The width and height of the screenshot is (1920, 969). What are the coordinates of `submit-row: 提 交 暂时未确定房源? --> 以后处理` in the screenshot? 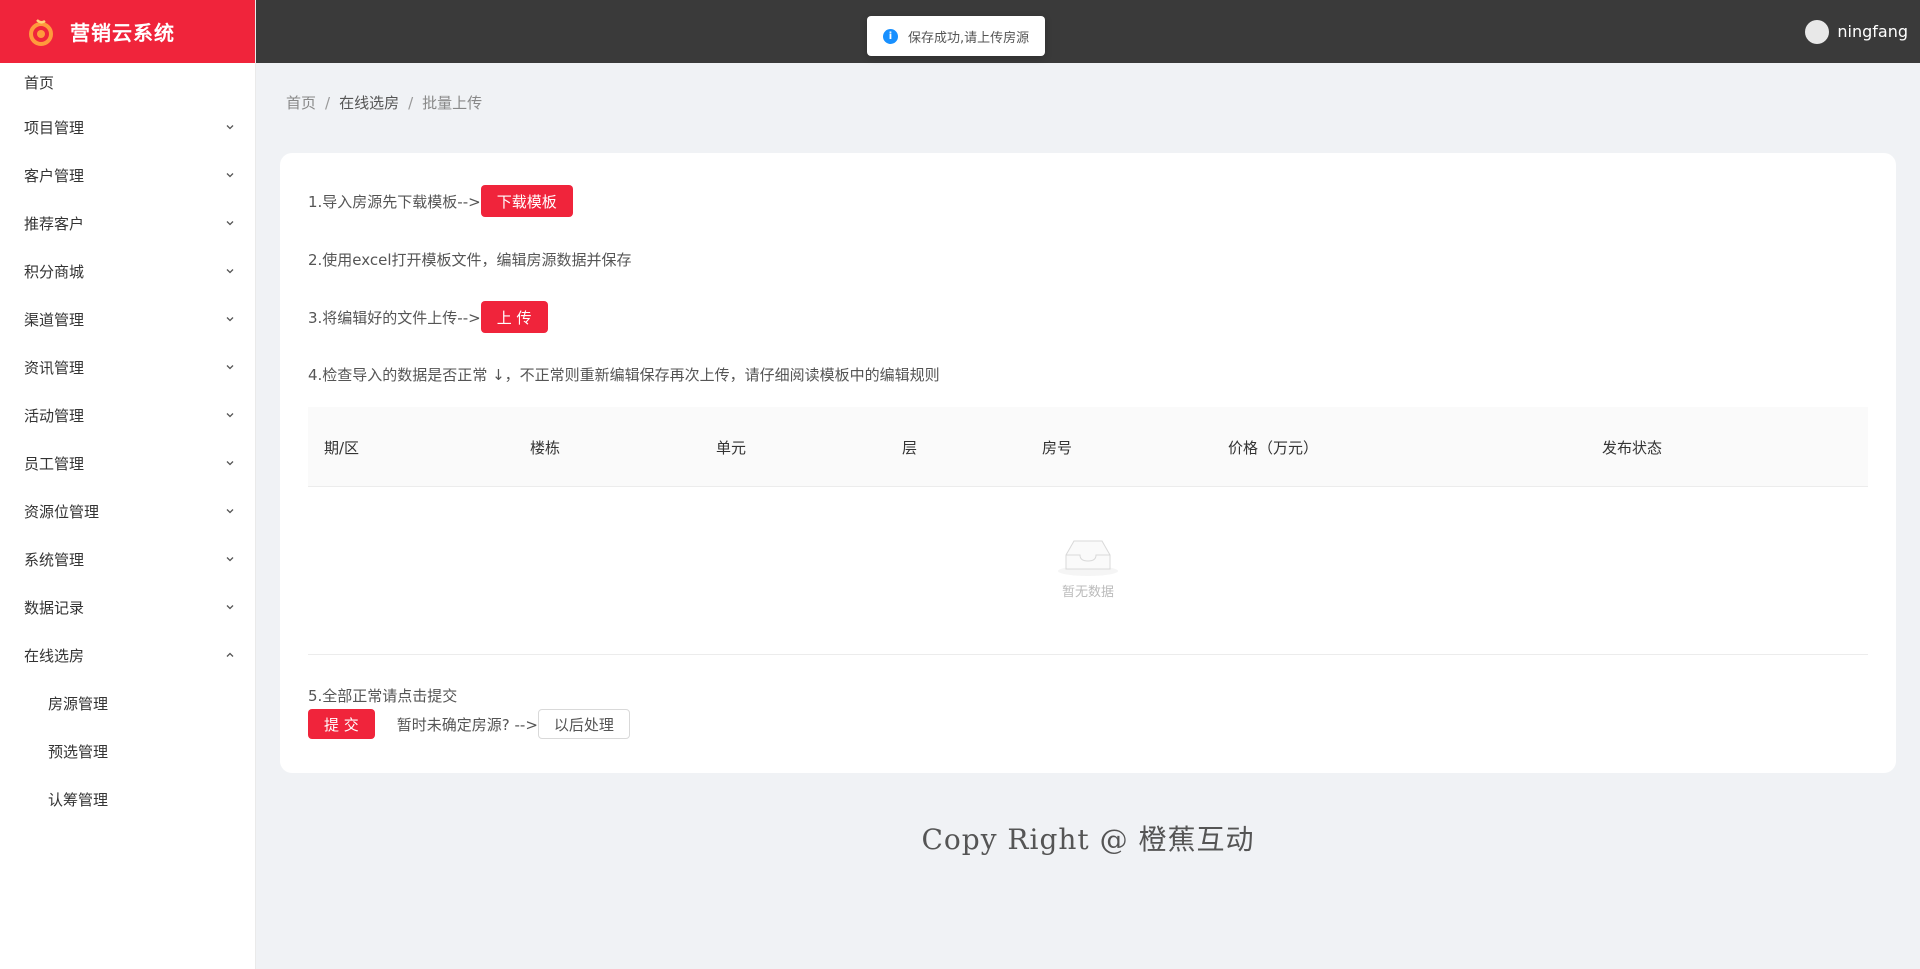 It's located at (469, 724).